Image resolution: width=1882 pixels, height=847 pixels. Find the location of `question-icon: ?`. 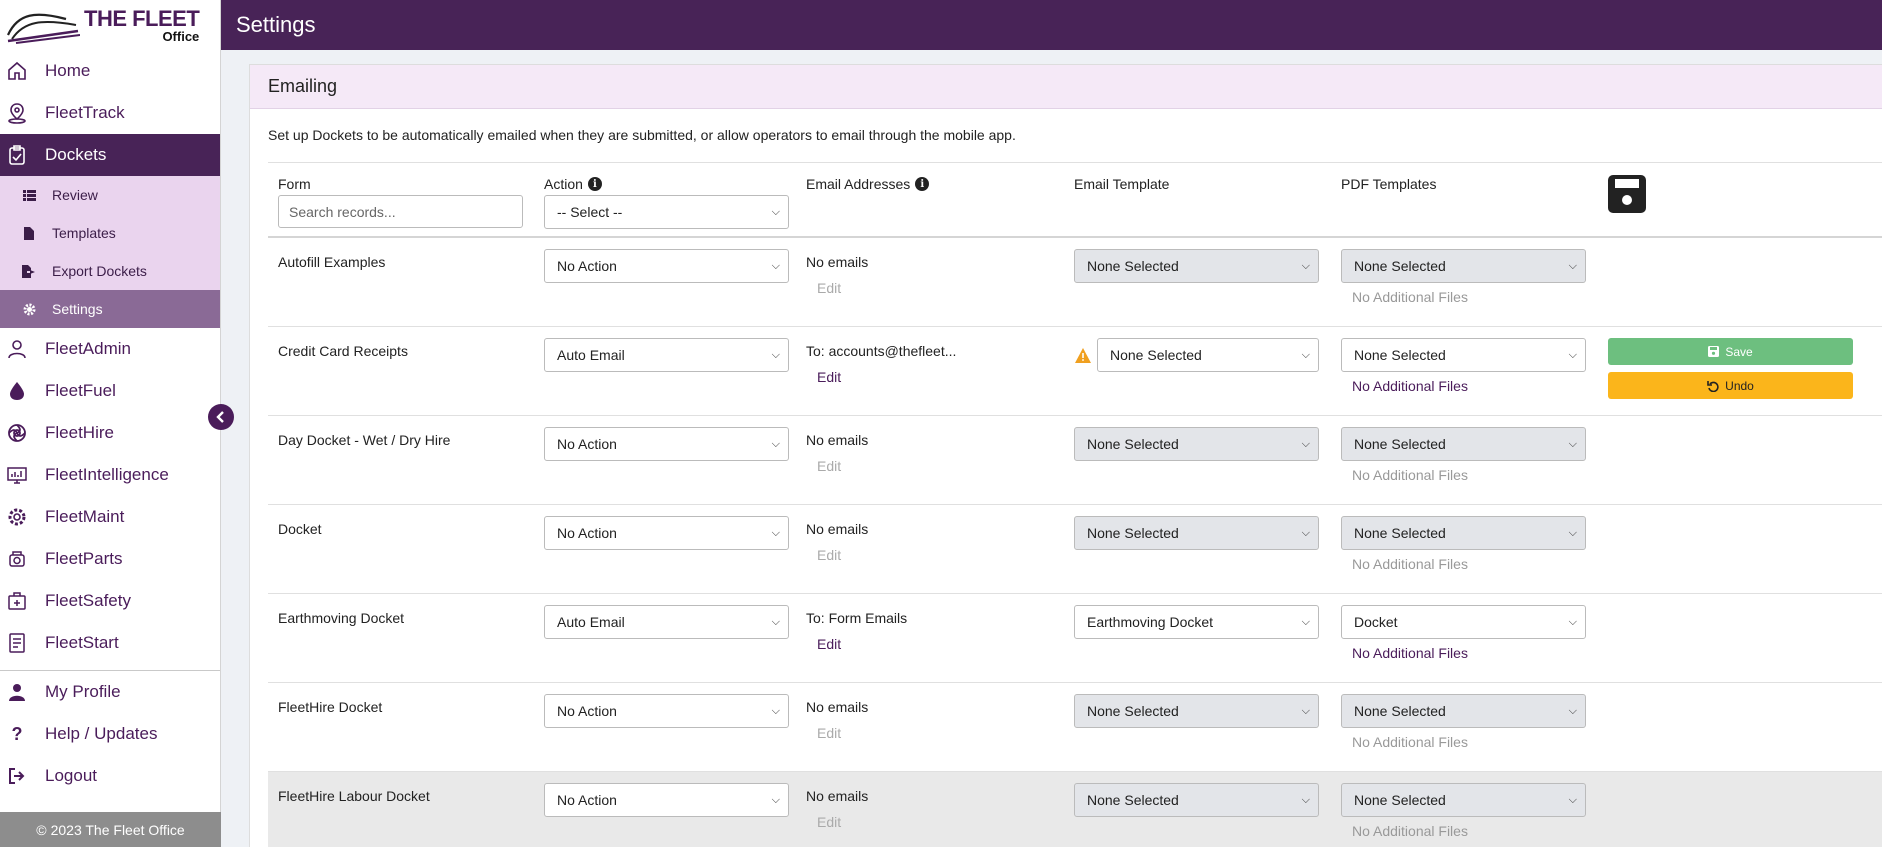

question-icon: ? is located at coordinates (17, 733).